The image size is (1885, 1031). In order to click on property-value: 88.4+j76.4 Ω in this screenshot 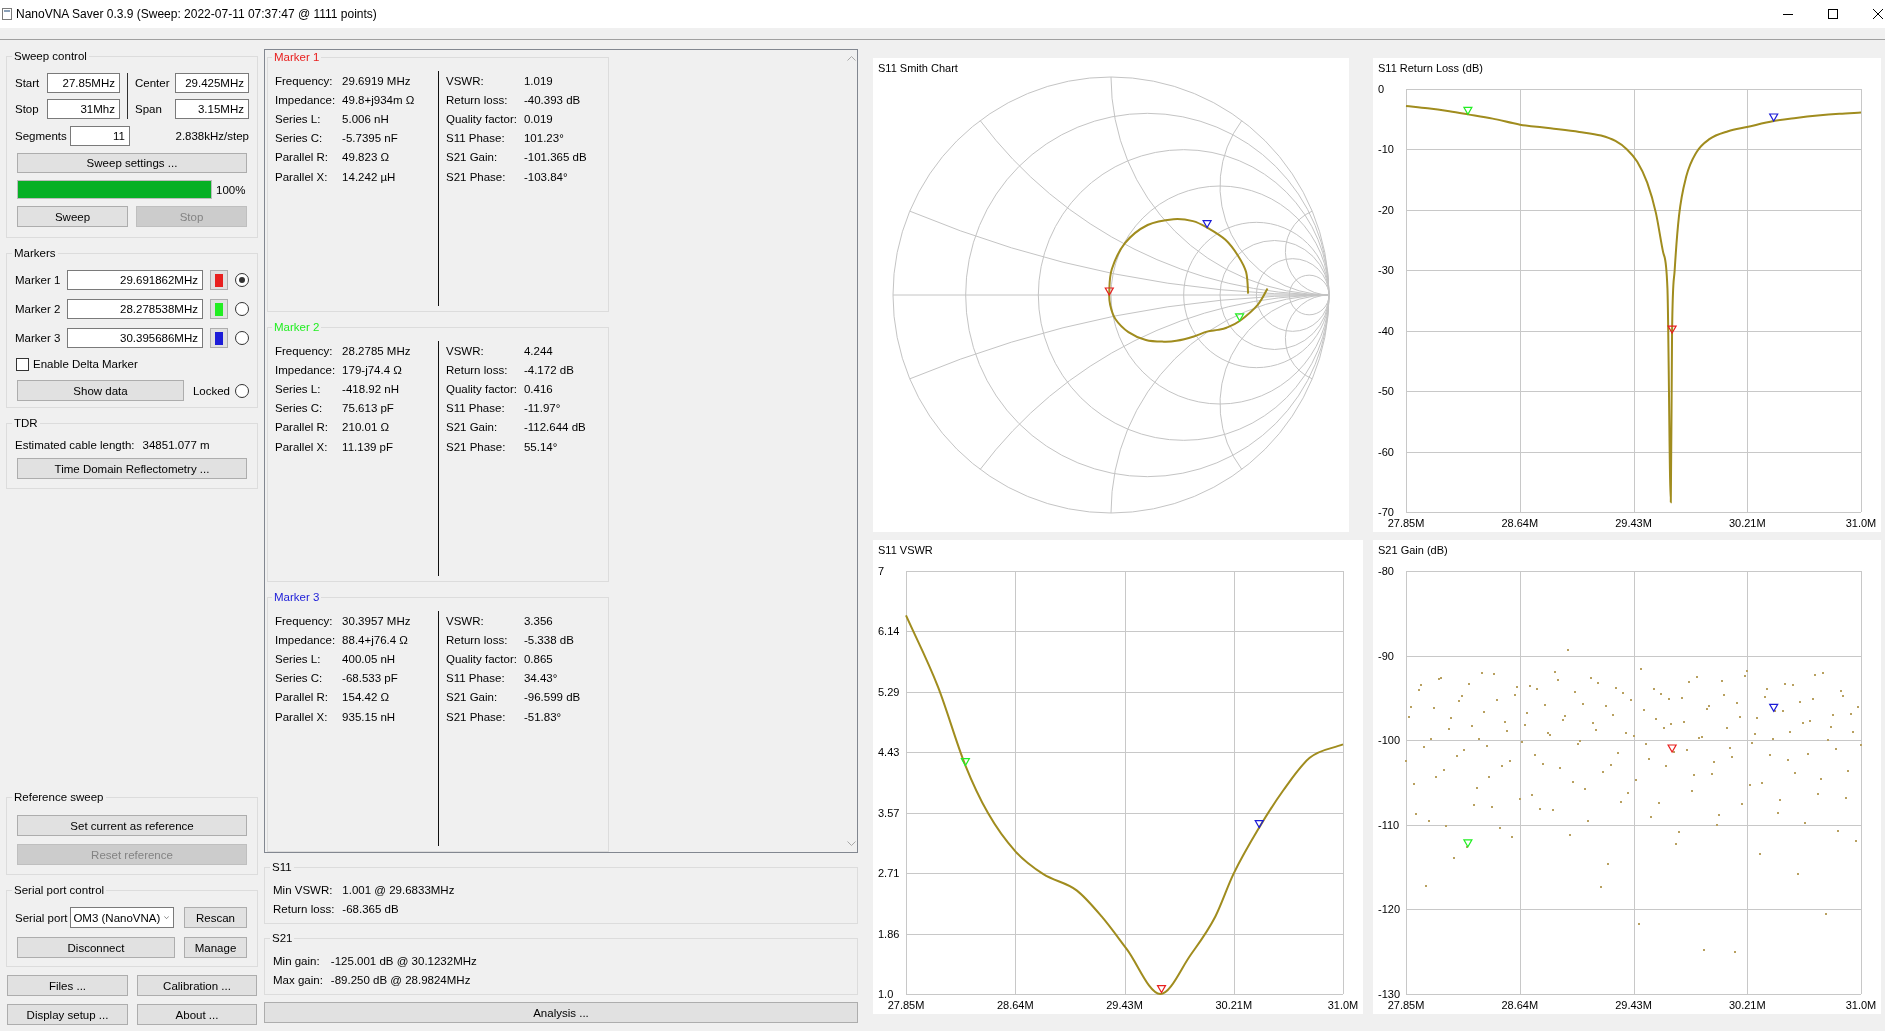, I will do `click(375, 639)`.